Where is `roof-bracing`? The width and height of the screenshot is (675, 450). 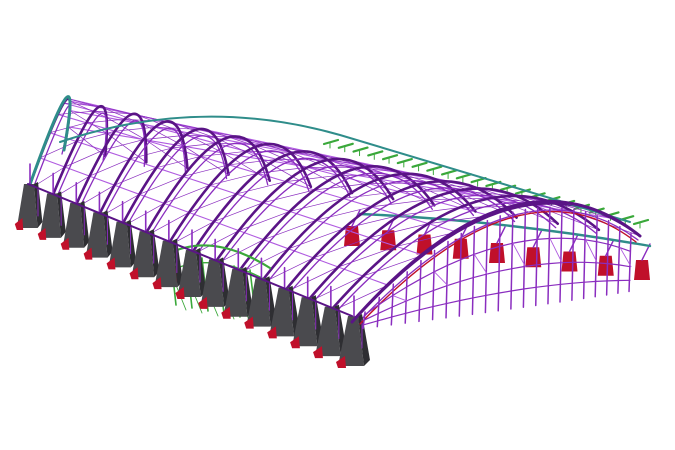
roof-bracing is located at coordinates (302, 160).